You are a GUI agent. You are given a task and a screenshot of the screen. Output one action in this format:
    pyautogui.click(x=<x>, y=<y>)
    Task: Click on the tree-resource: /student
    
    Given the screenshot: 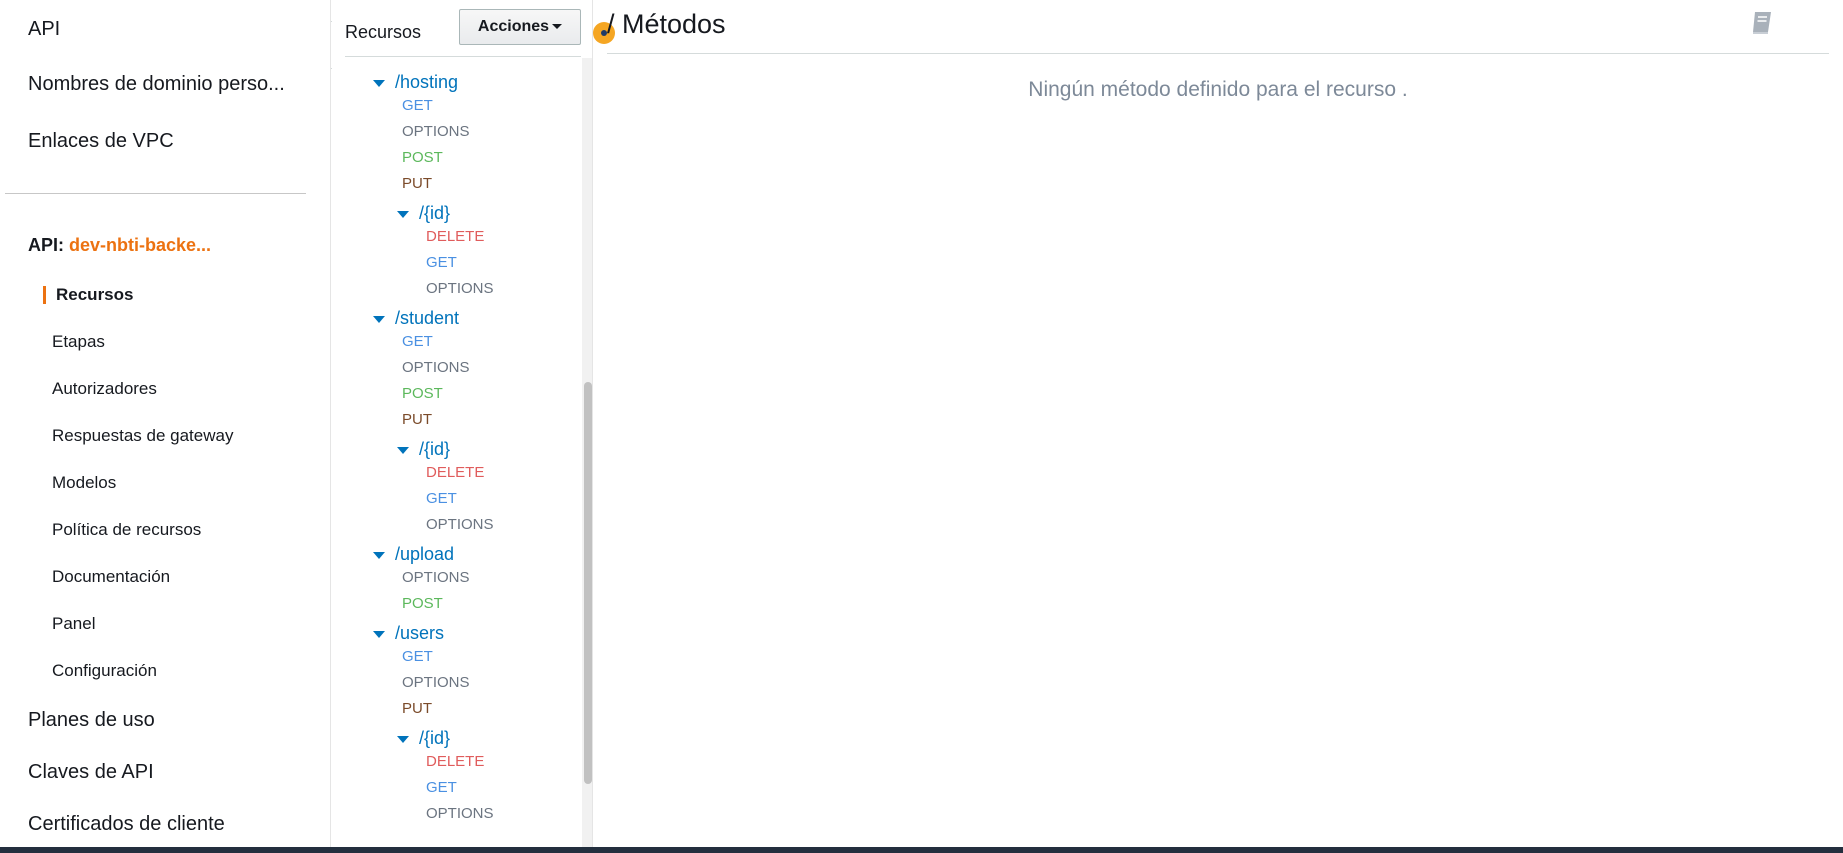 What is the action you would take?
    pyautogui.click(x=416, y=318)
    